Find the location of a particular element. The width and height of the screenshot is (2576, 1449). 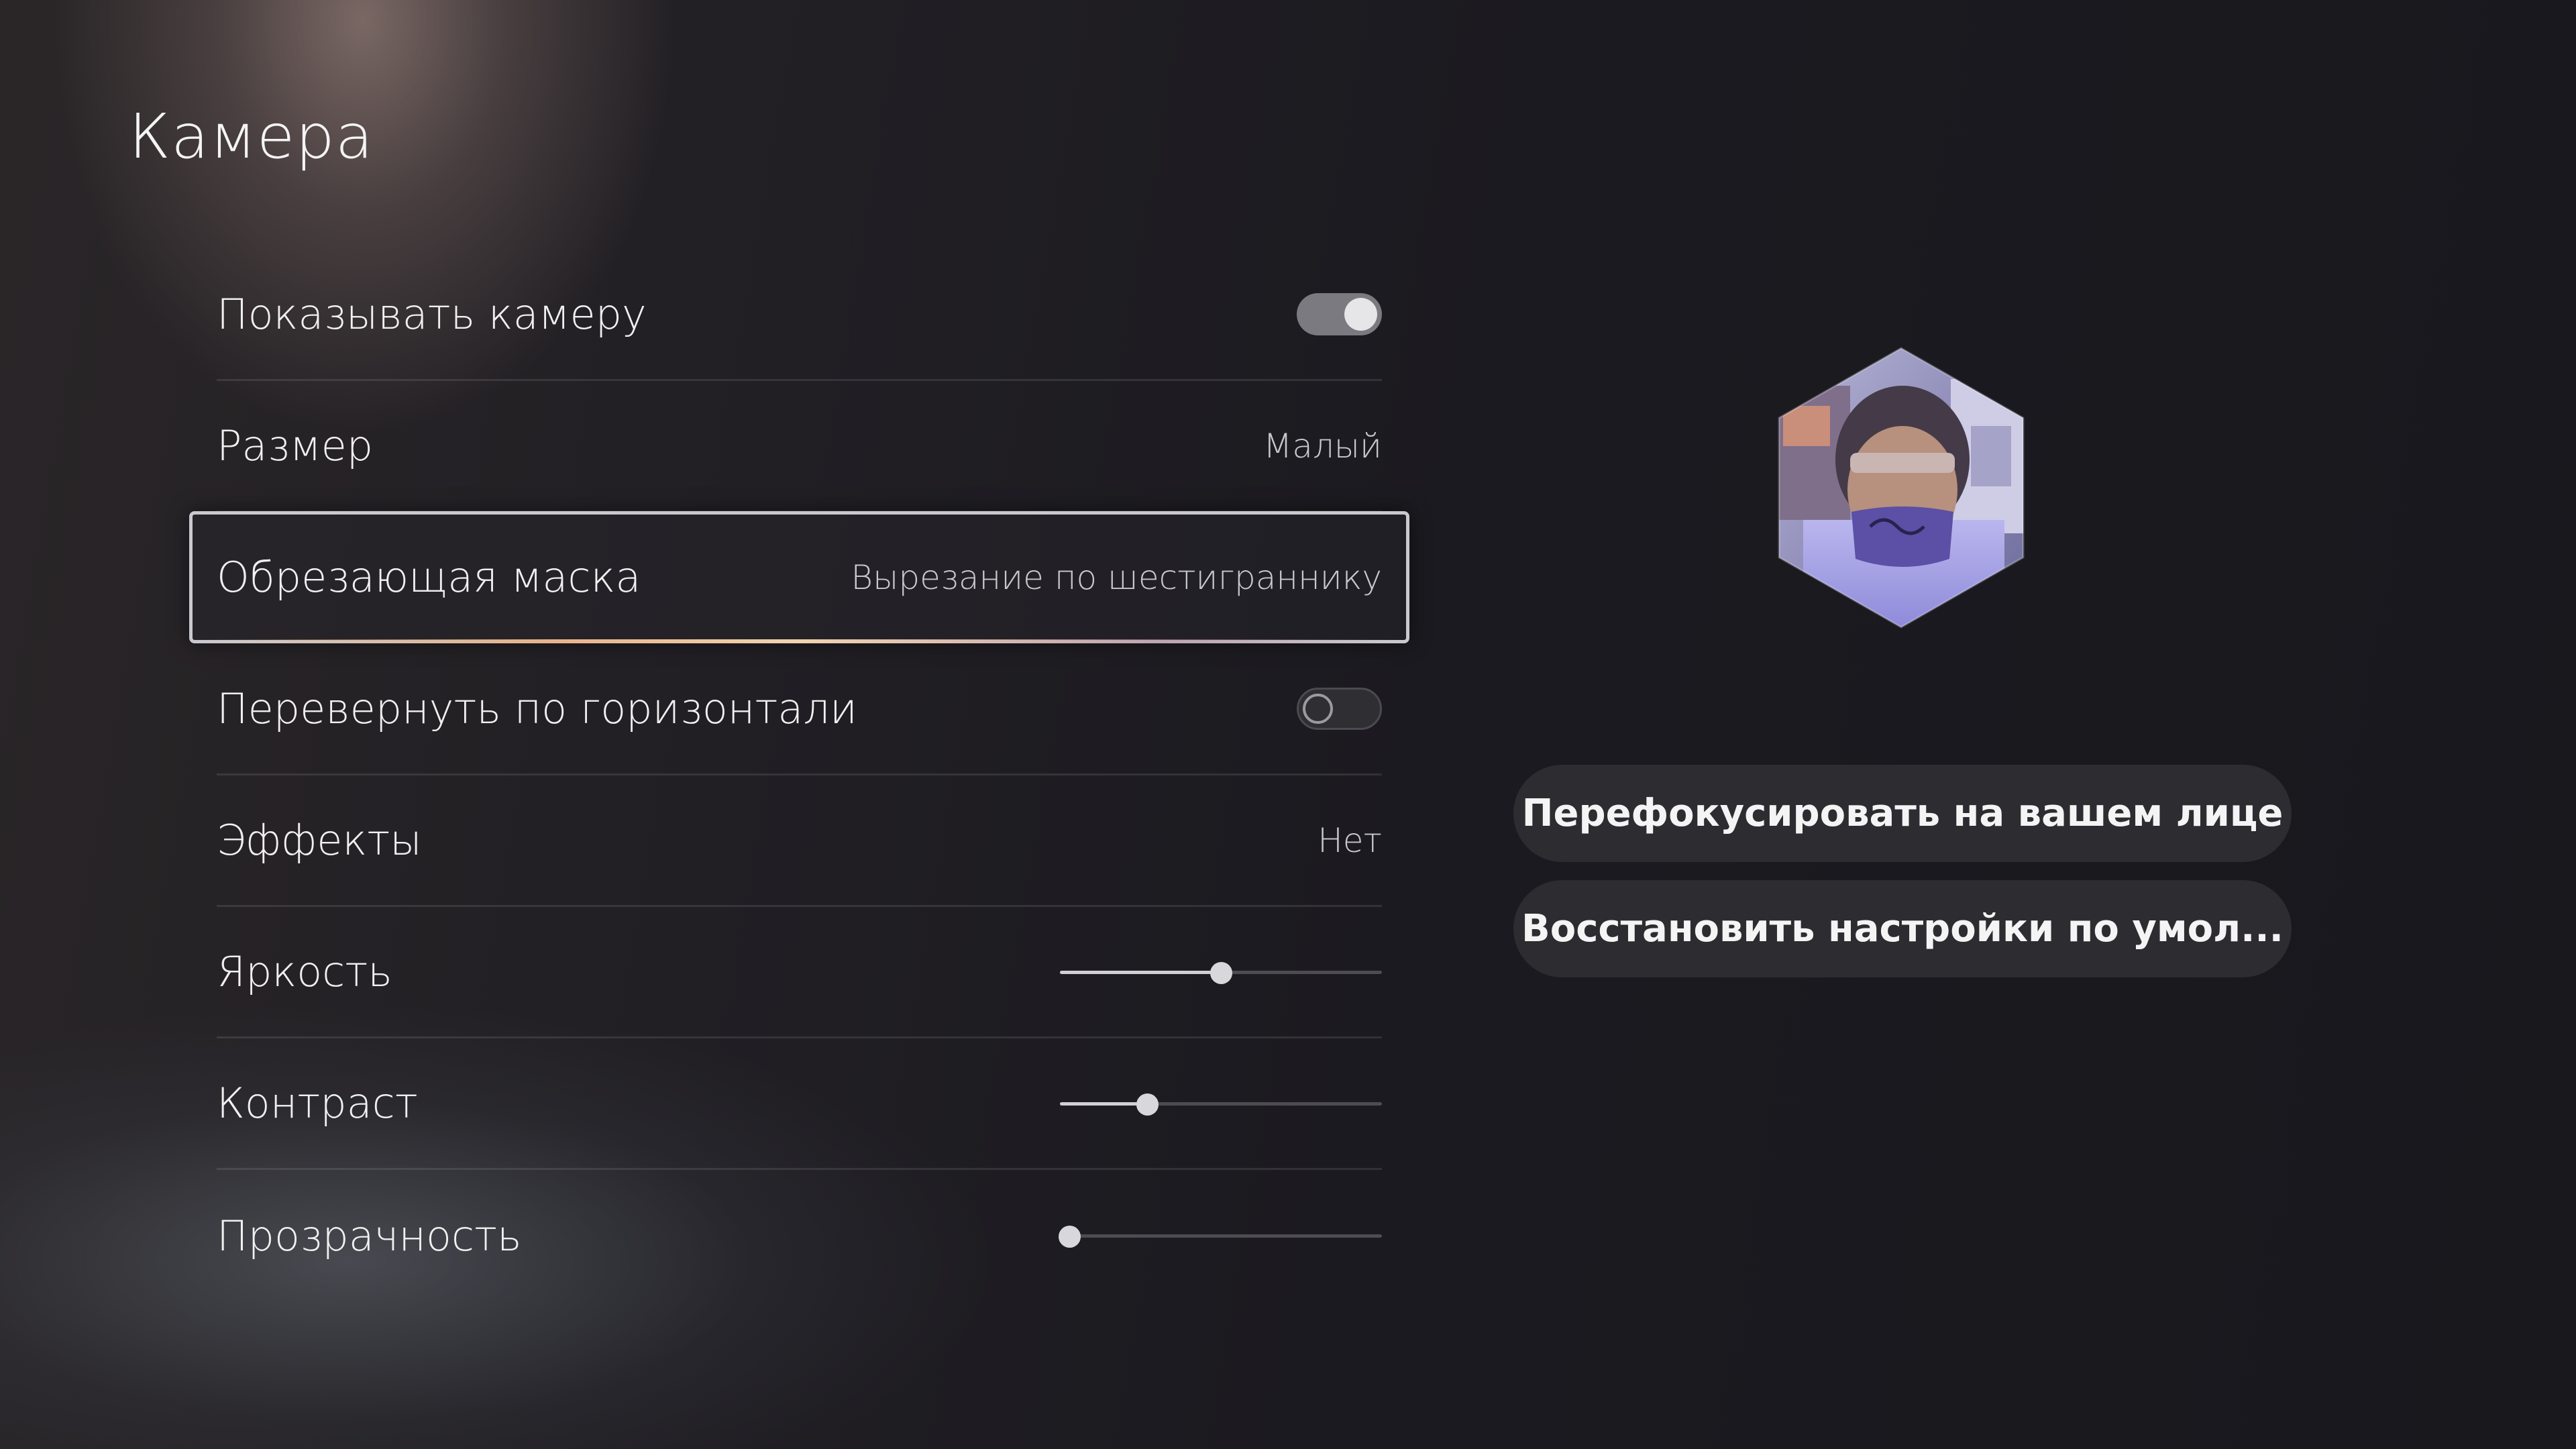

setting-label: Обрезающая маска is located at coordinates (429, 577).